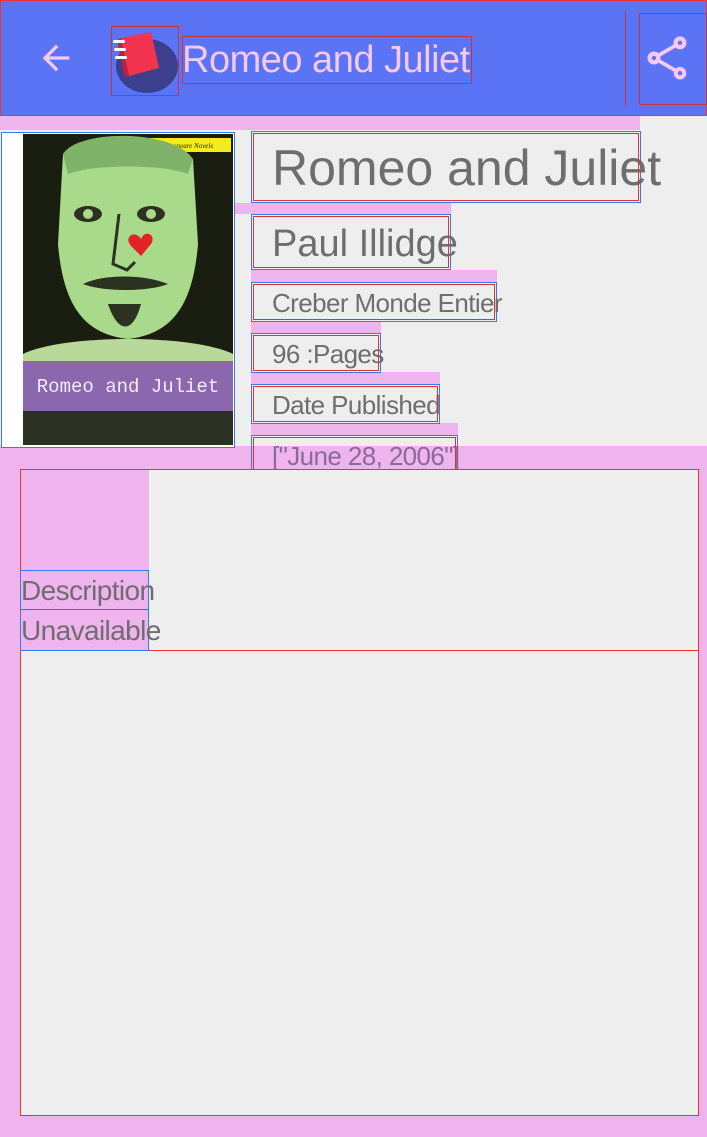 The height and width of the screenshot is (1137, 707). Describe the element at coordinates (118, 290) in the screenshot. I see `book-cover-image: The Shakespeare Novels Romeo and Juliet` at that location.